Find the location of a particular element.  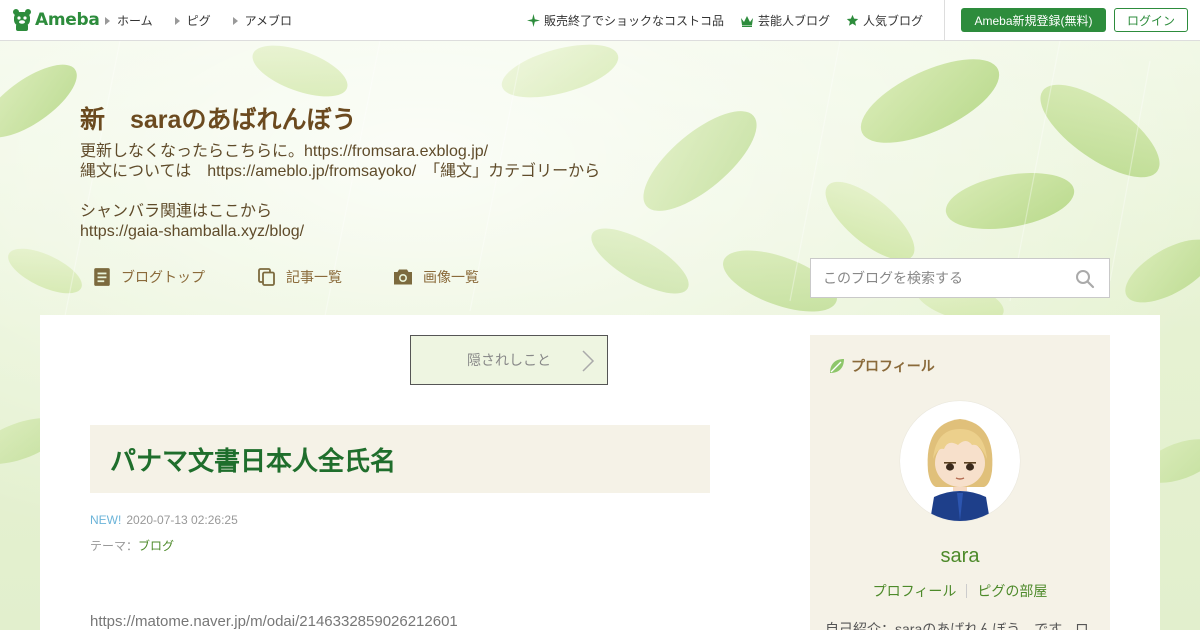

global-nav: ホーム ピグ アメブロ is located at coordinates (198, 20).